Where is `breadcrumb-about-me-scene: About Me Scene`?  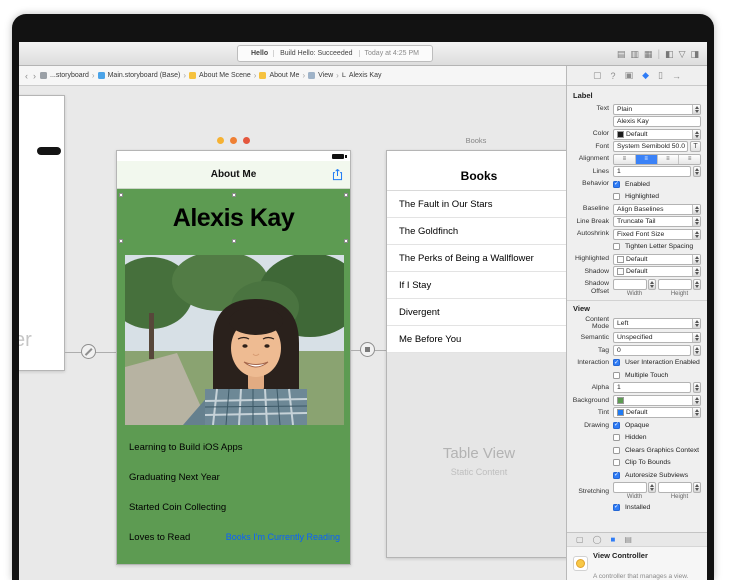 breadcrumb-about-me-scene: About Me Scene is located at coordinates (225, 75).